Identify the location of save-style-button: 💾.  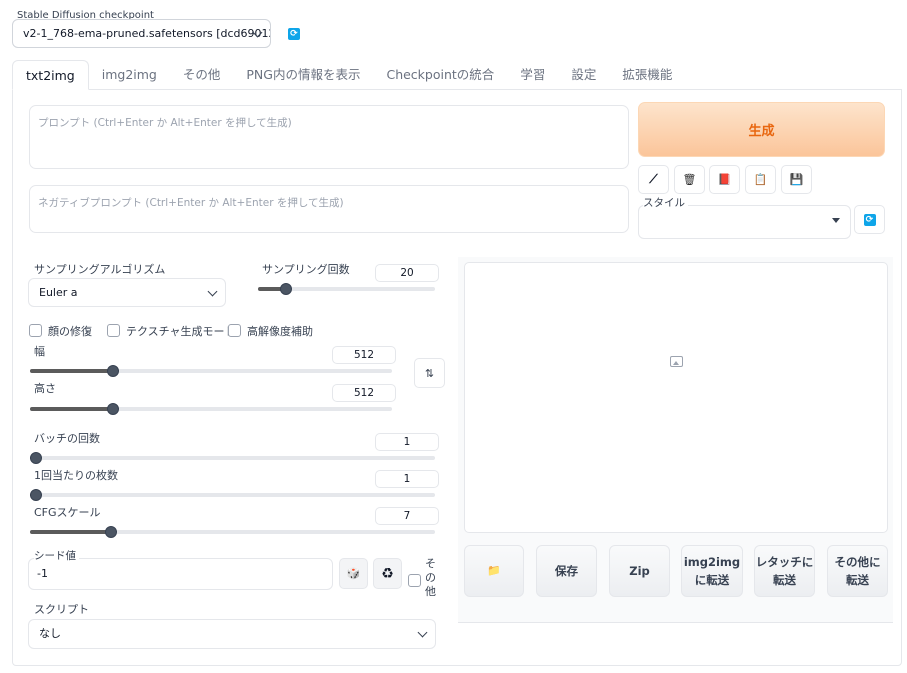
(796, 179).